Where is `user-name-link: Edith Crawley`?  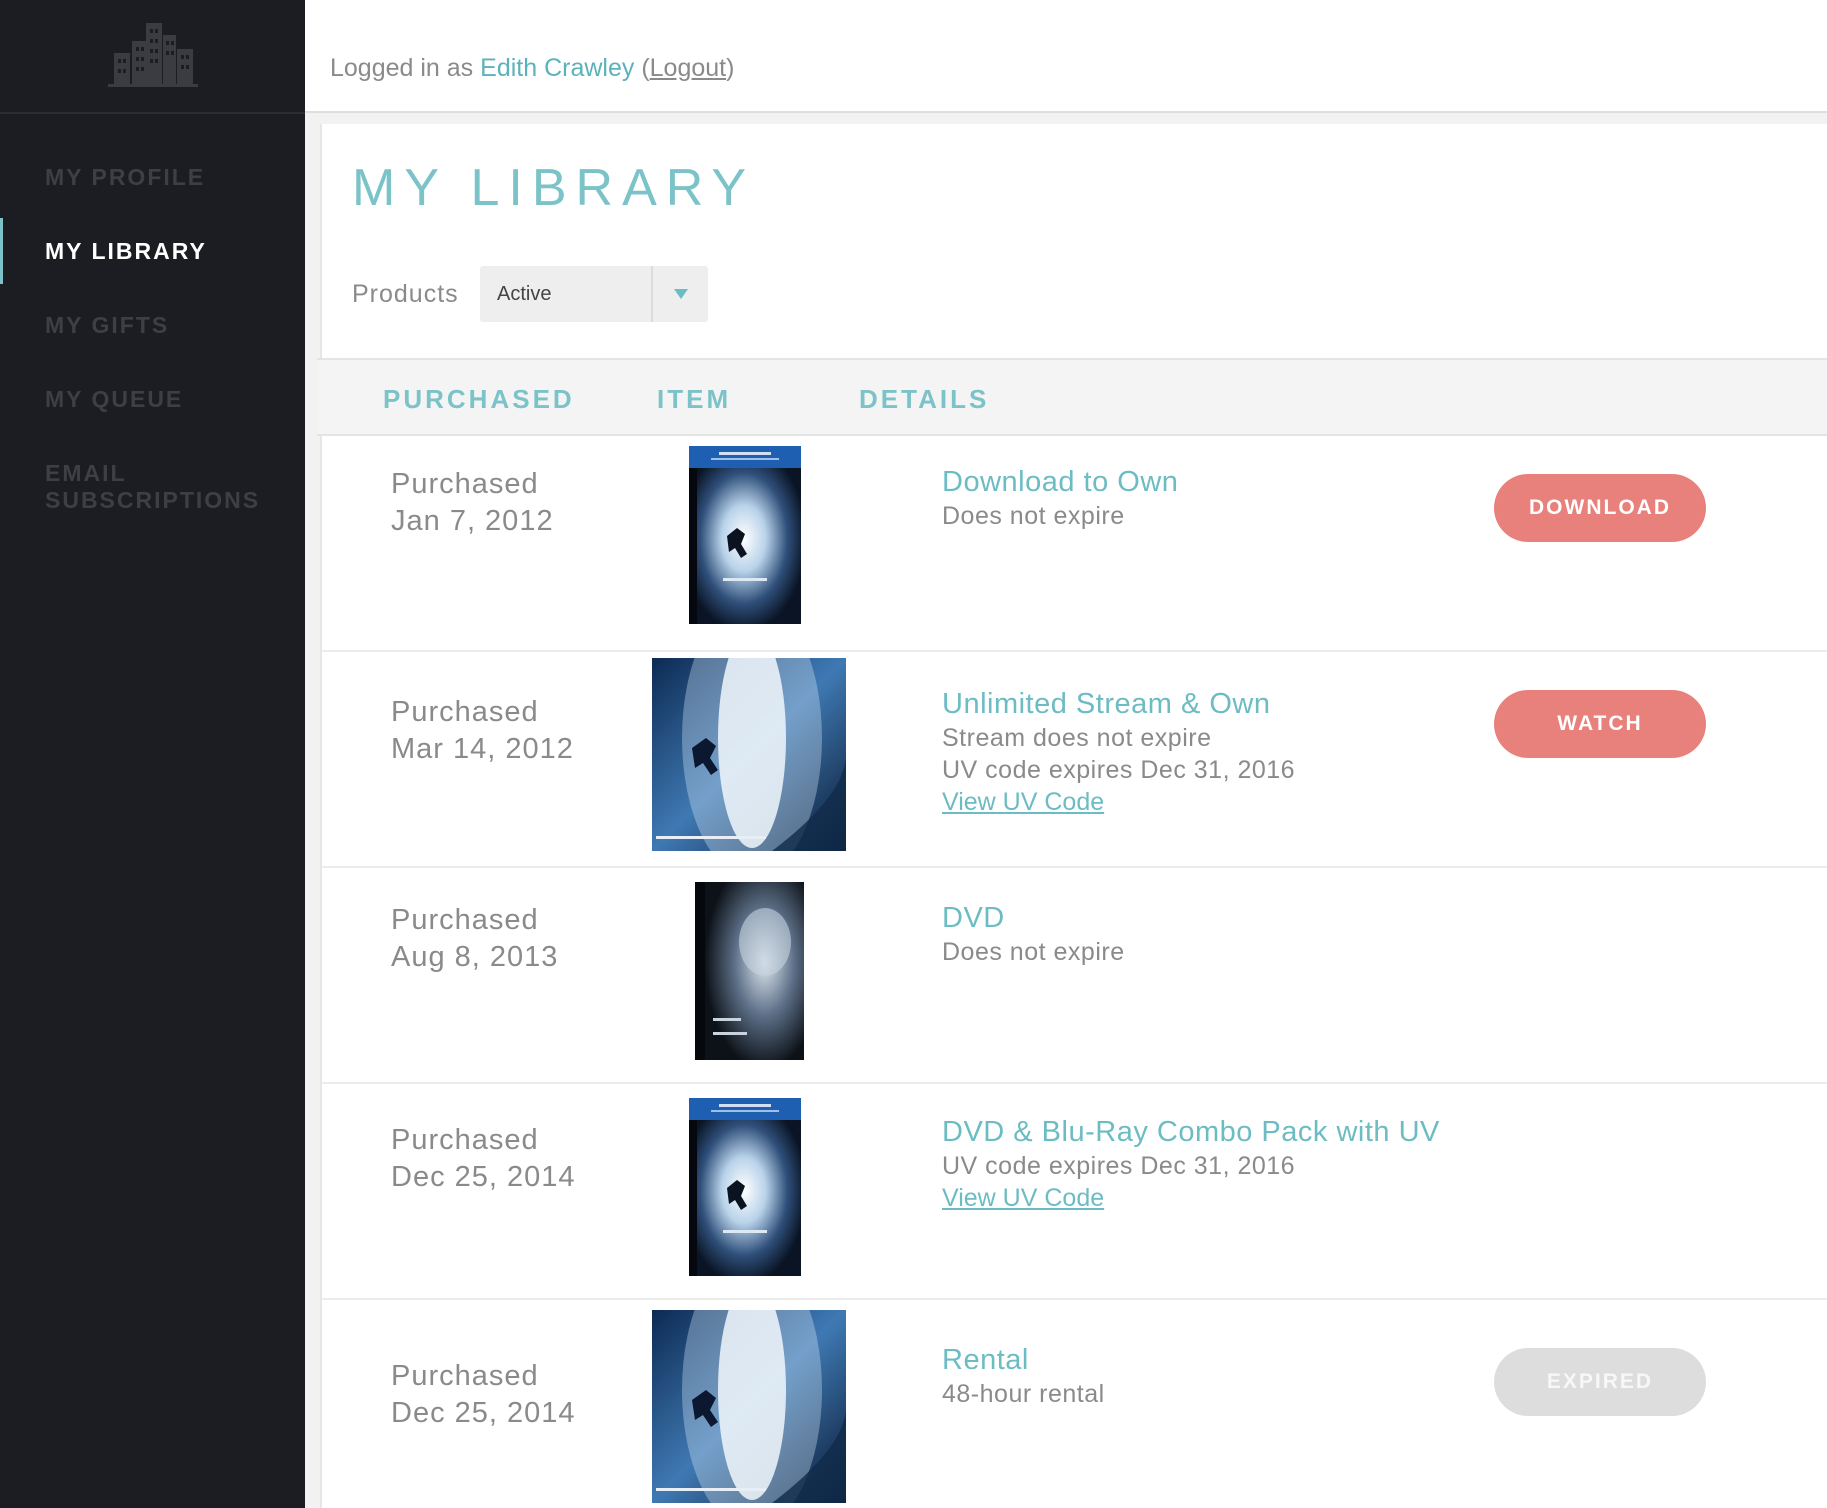
user-name-link: Edith Crawley is located at coordinates (557, 68).